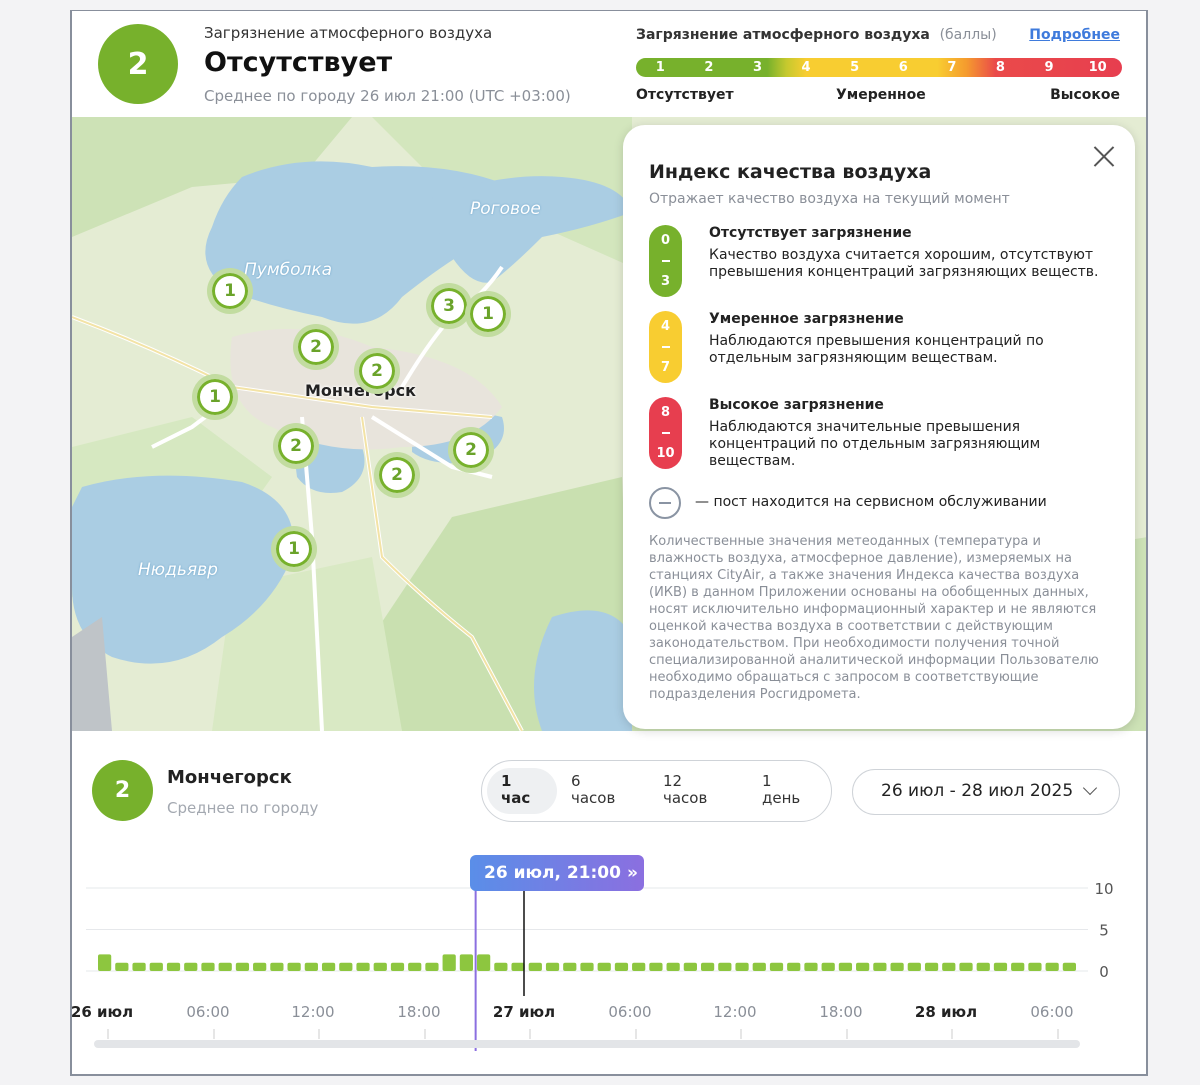  Describe the element at coordinates (665, 326) in the screenshot. I see `pill-from: 4` at that location.